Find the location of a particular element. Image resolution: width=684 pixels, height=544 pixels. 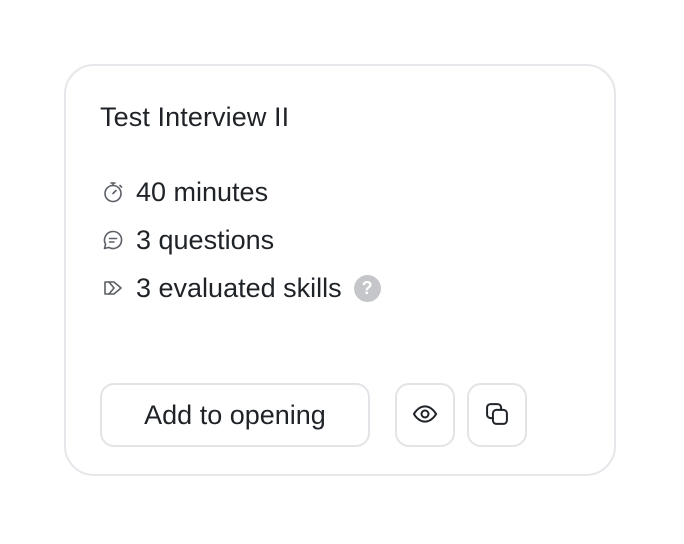

duplicate-button is located at coordinates (497, 415).